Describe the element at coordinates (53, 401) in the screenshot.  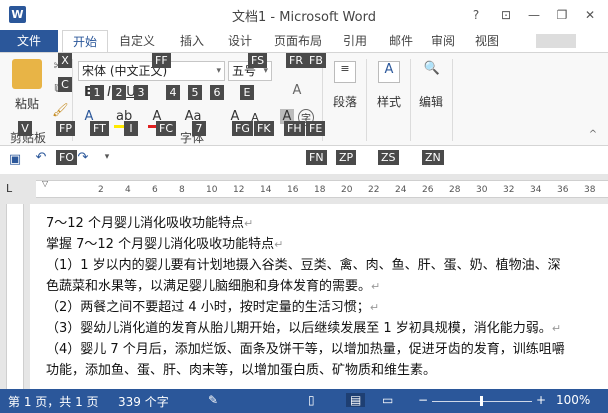
I see `page-count: 第 1 页，共 1 页` at that location.